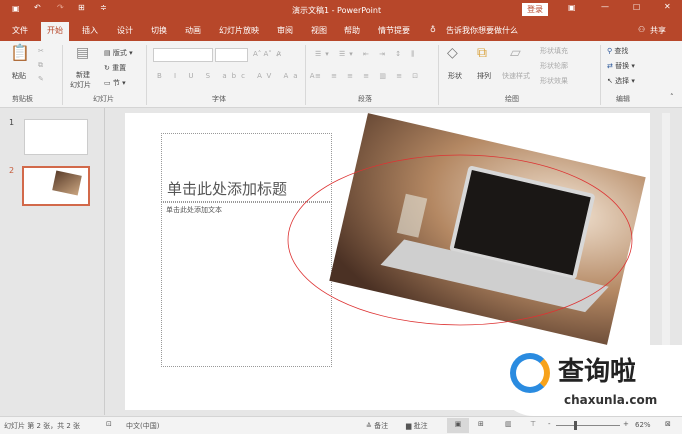  I want to click on language-indicator: 中文(中国), so click(142, 426).